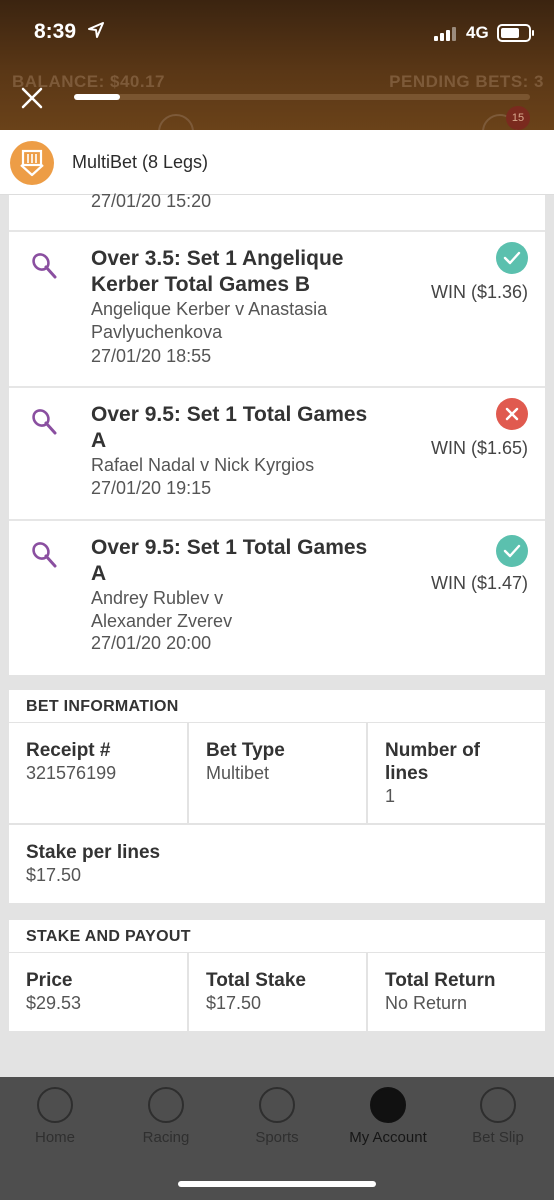 The image size is (554, 1200). Describe the element at coordinates (162, 609) in the screenshot. I see `leg-match: Andrey Rublev v Alexander Zverev` at that location.